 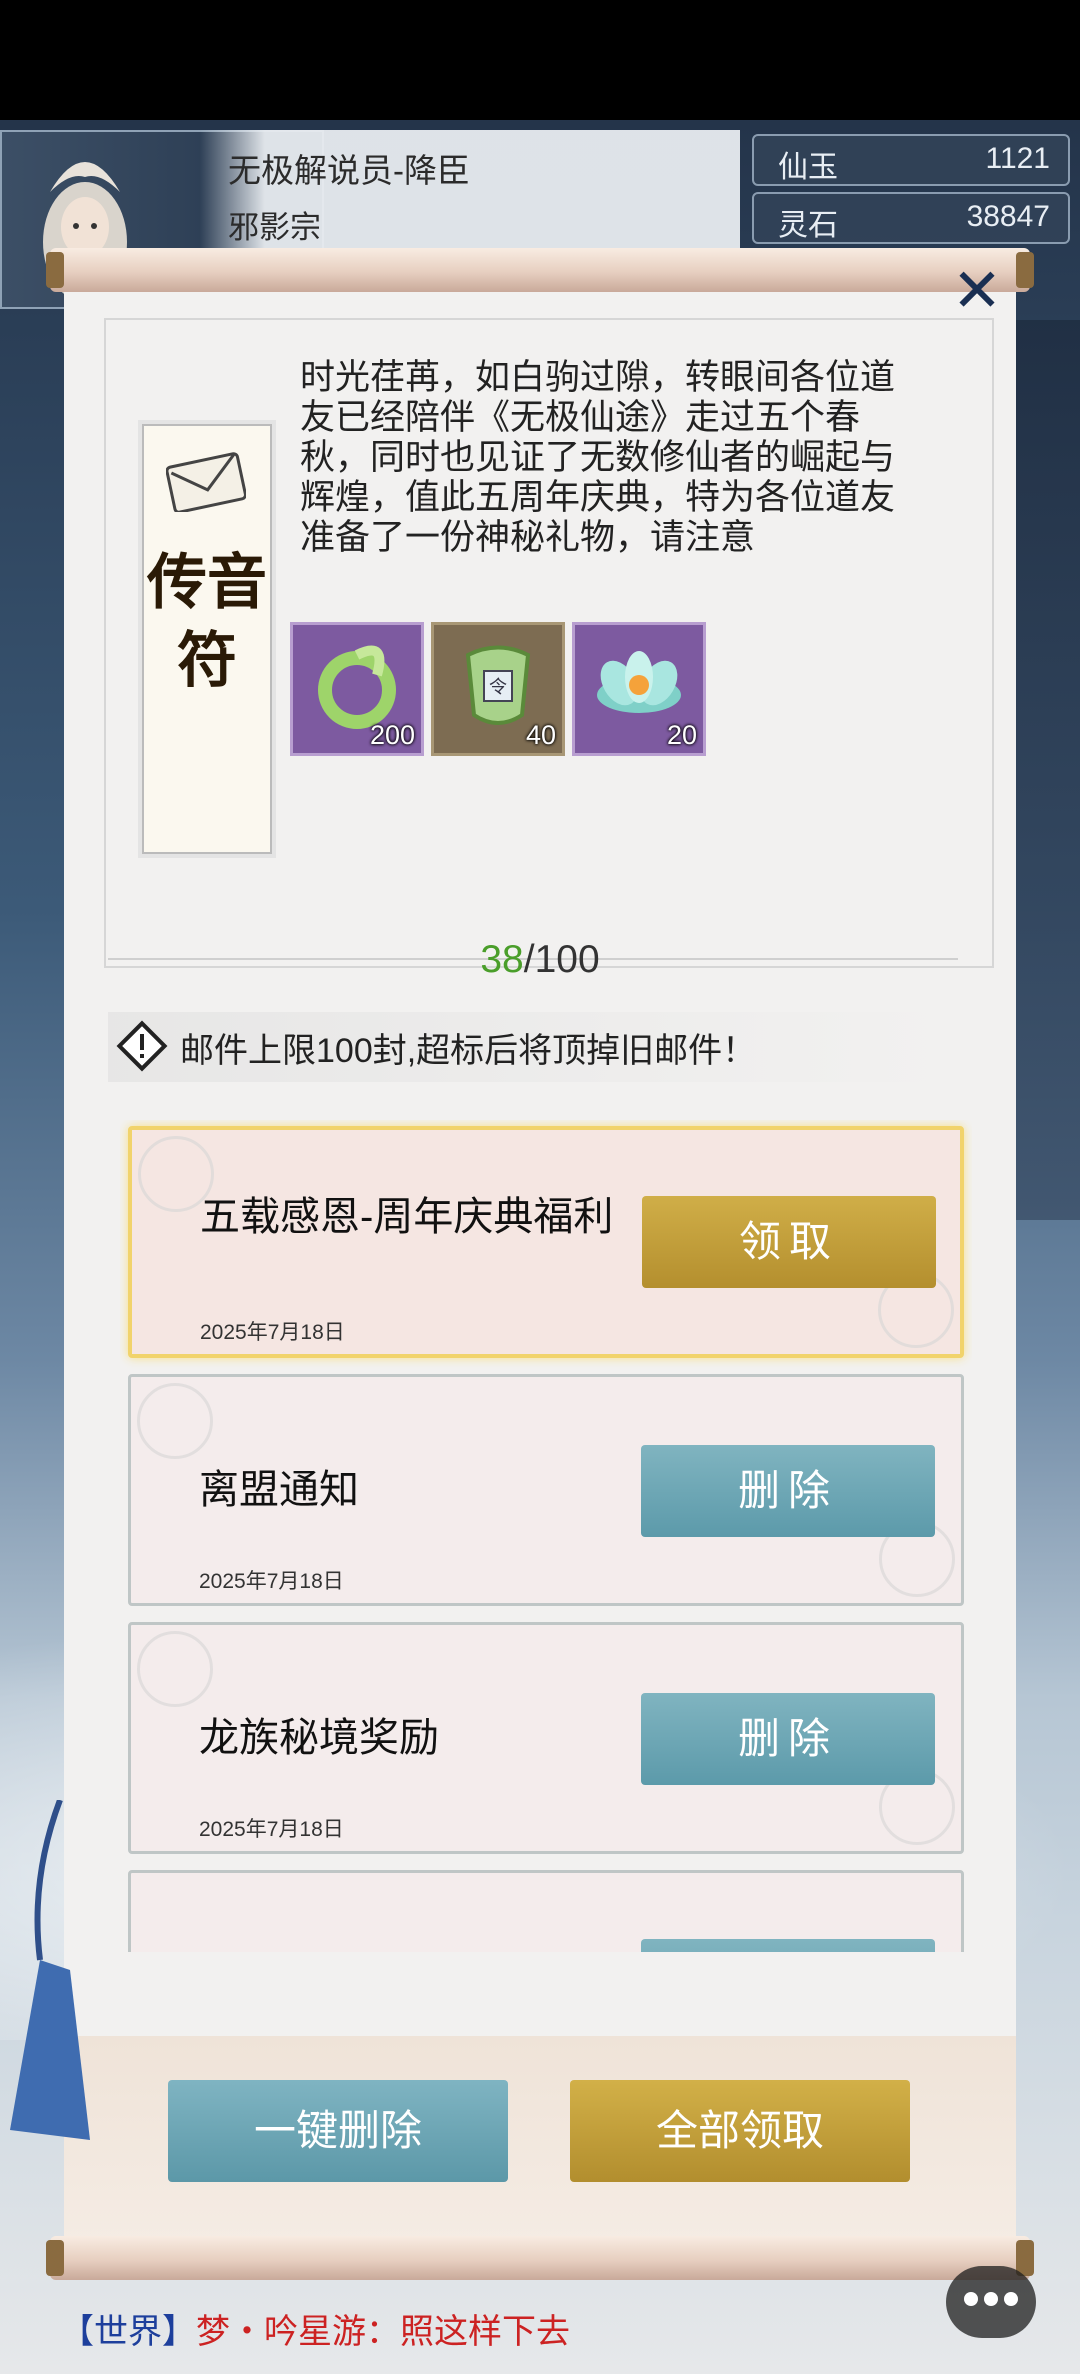 What do you see at coordinates (206, 482) in the screenshot?
I see `envelope-icon` at bounding box center [206, 482].